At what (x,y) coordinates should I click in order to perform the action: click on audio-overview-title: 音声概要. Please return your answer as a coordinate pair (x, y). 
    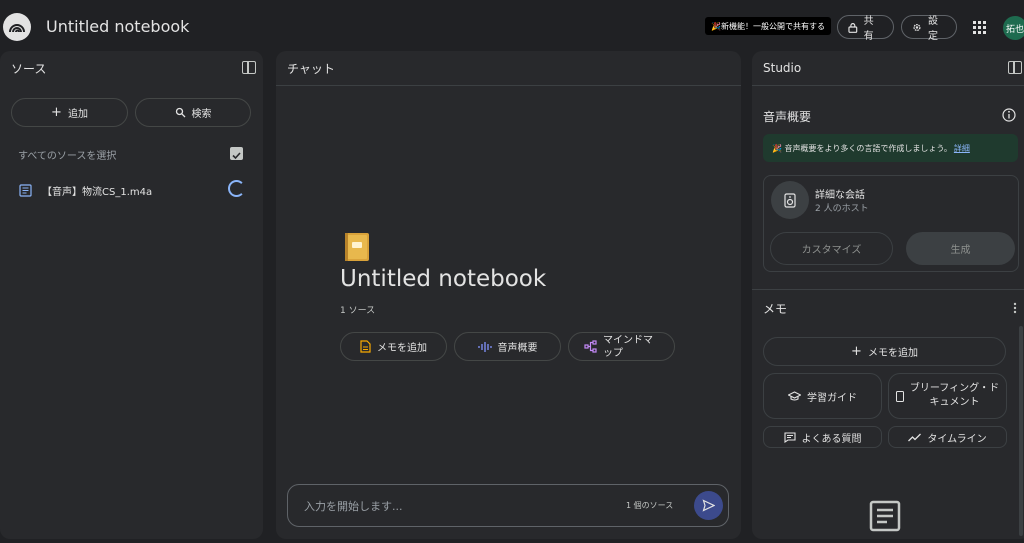
    Looking at the image, I should click on (787, 117).